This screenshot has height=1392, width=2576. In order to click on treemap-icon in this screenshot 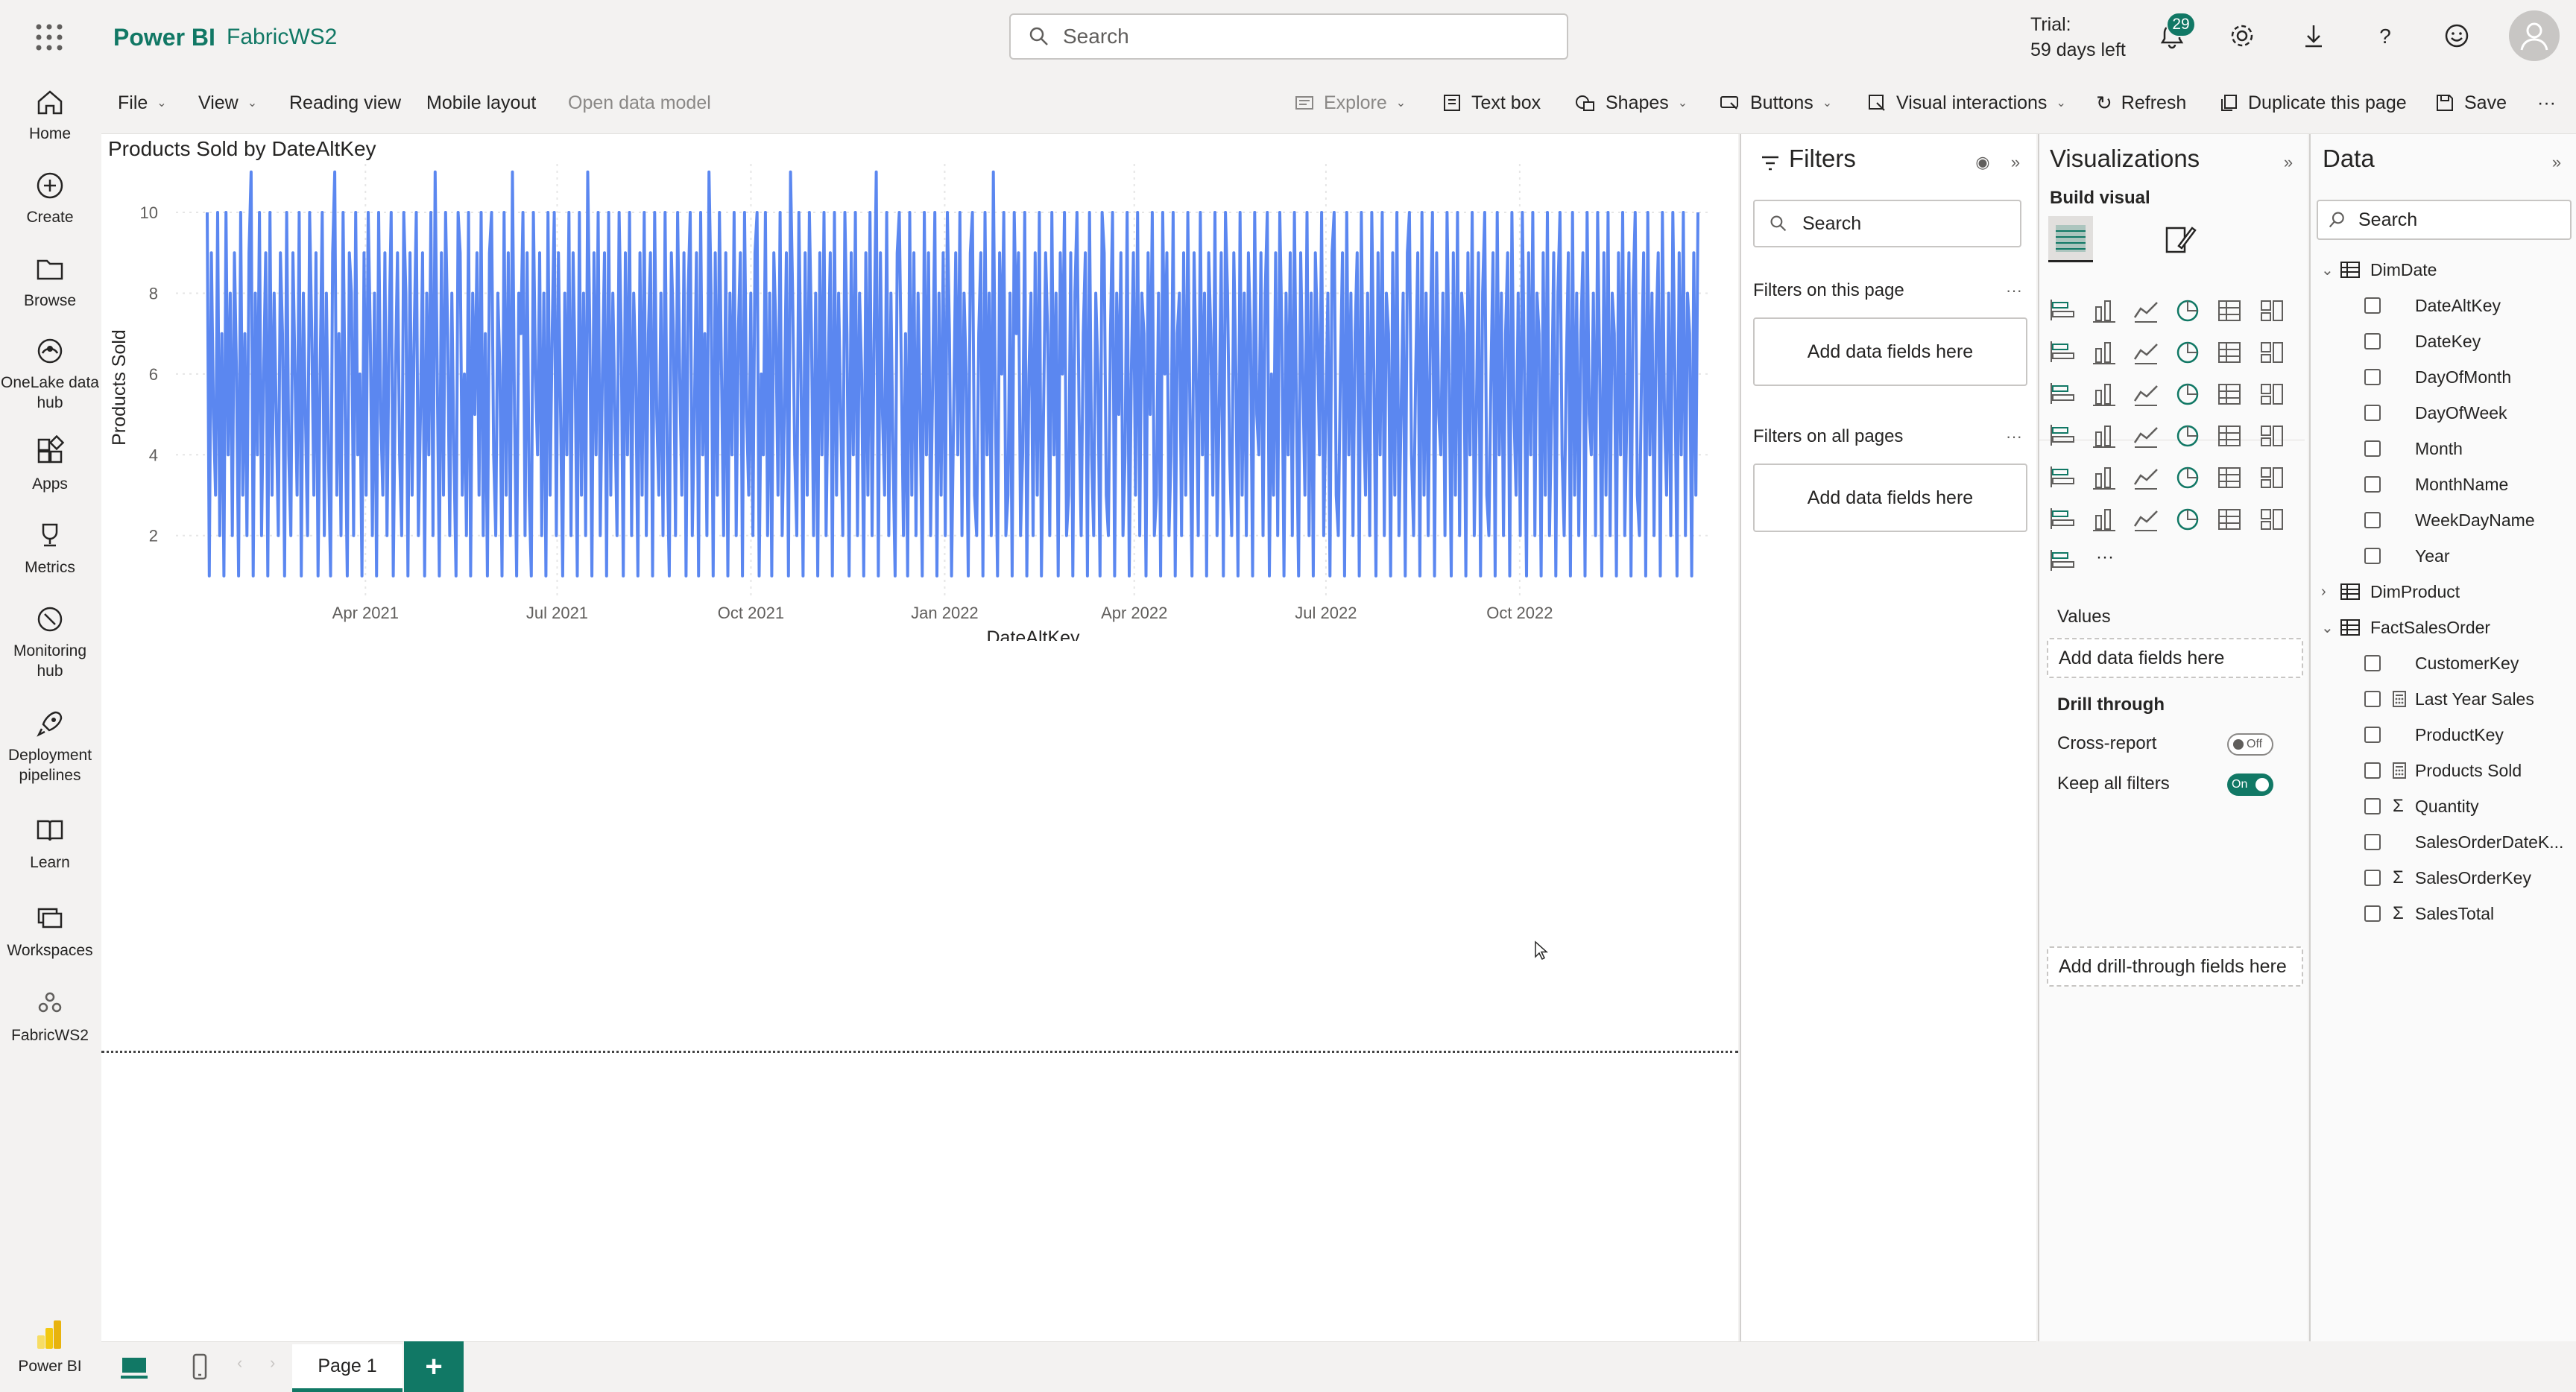, I will do `click(2273, 396)`.